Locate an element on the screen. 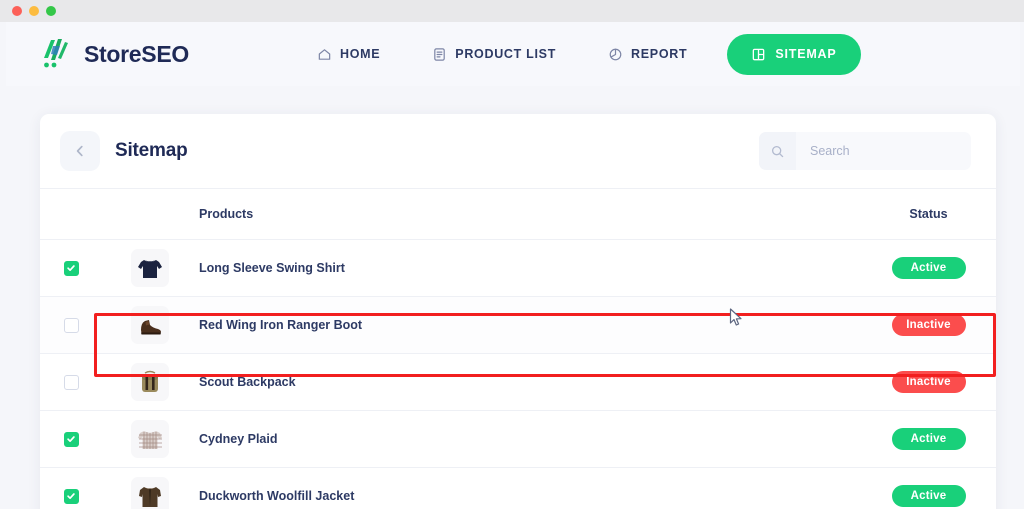 This screenshot has width=1024, height=509. nav-links: HOME PRODUCT LIST REPORT SITEMAP is located at coordinates (576, 54).